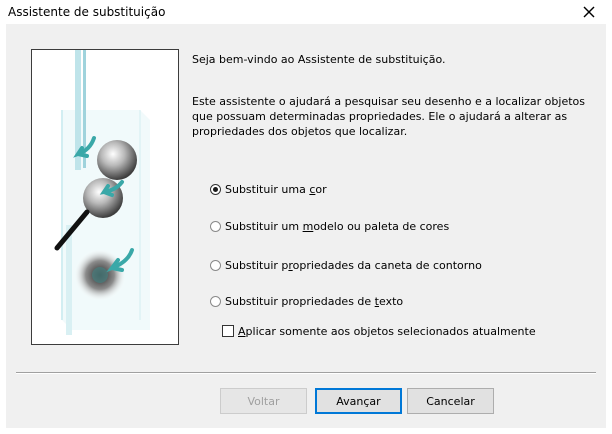  Describe the element at coordinates (102, 192) in the screenshot. I see `magnifier-illustration-icon` at that location.